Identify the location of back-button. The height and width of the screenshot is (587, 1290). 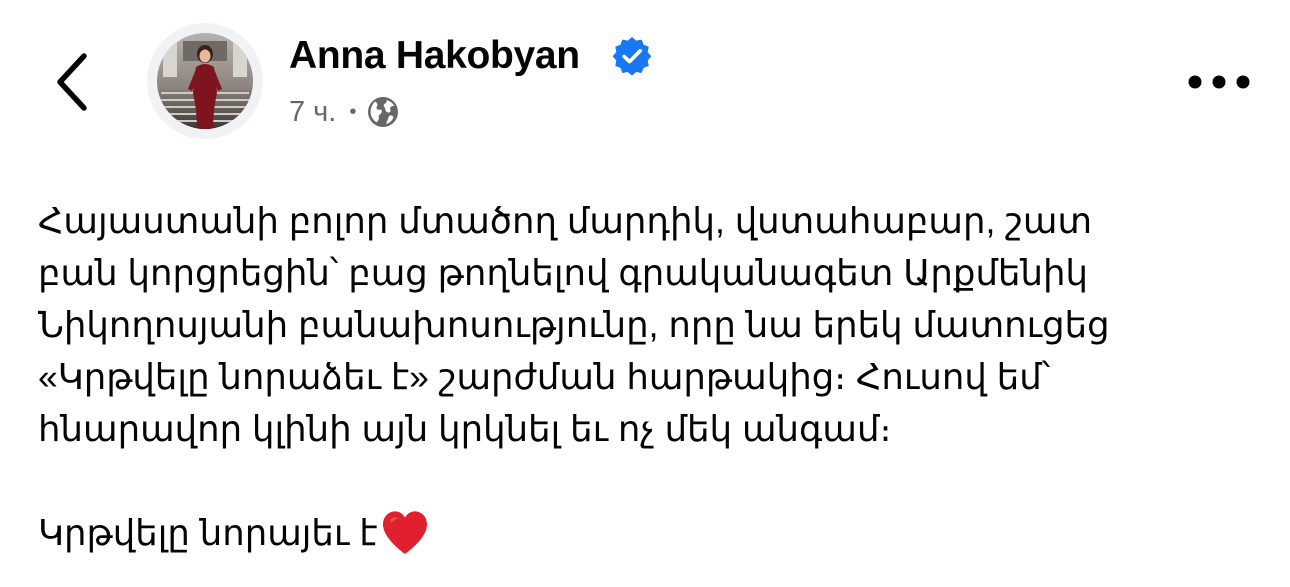
(72, 82).